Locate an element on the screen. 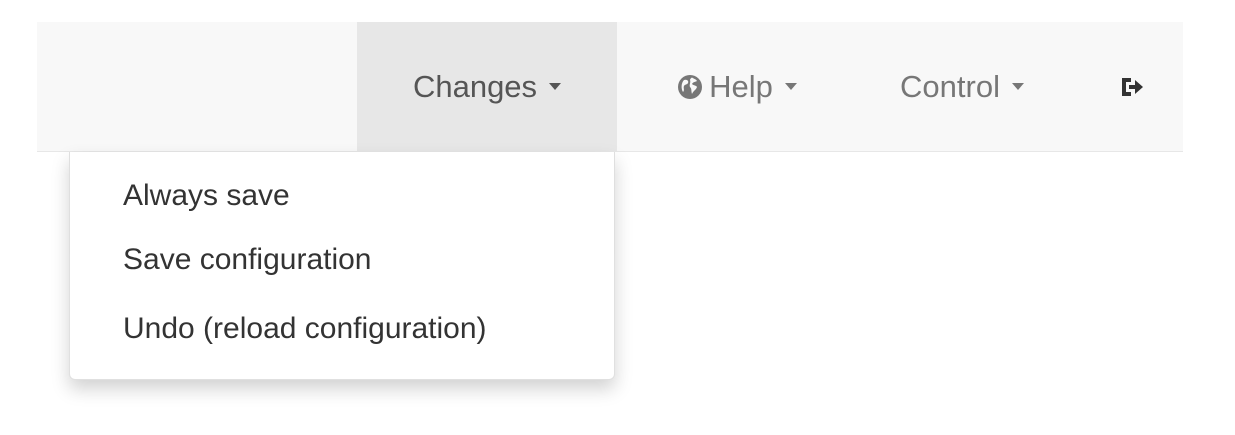  menu-item-undo-reload-configuration: Undo (reload configuration) is located at coordinates (342, 341).